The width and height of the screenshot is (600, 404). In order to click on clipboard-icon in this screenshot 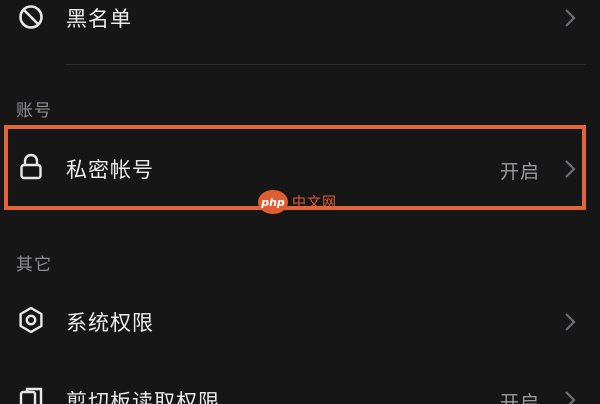, I will do `click(31, 395)`.